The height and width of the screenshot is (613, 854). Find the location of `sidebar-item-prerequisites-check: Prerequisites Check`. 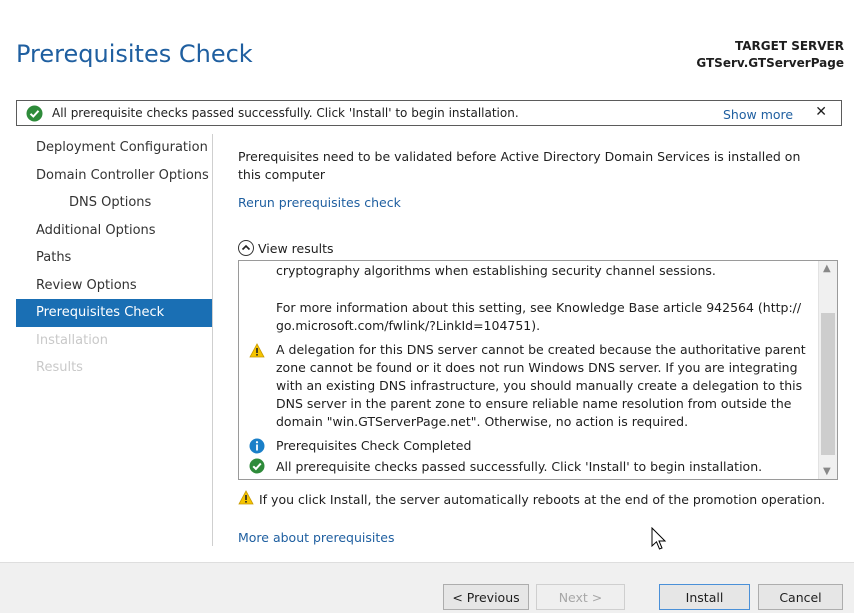

sidebar-item-prerequisites-check: Prerequisites Check is located at coordinates (114, 313).